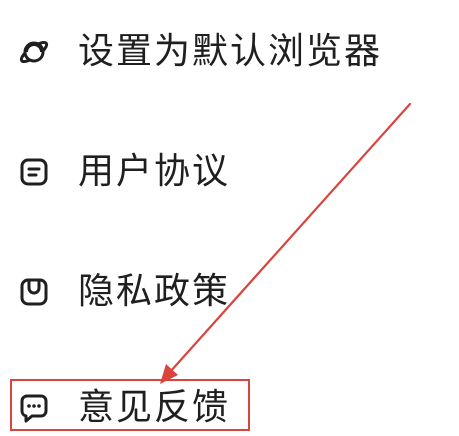  I want to click on menu-item-set-default-browser: 设置为默认浏览器, so click(200, 52).